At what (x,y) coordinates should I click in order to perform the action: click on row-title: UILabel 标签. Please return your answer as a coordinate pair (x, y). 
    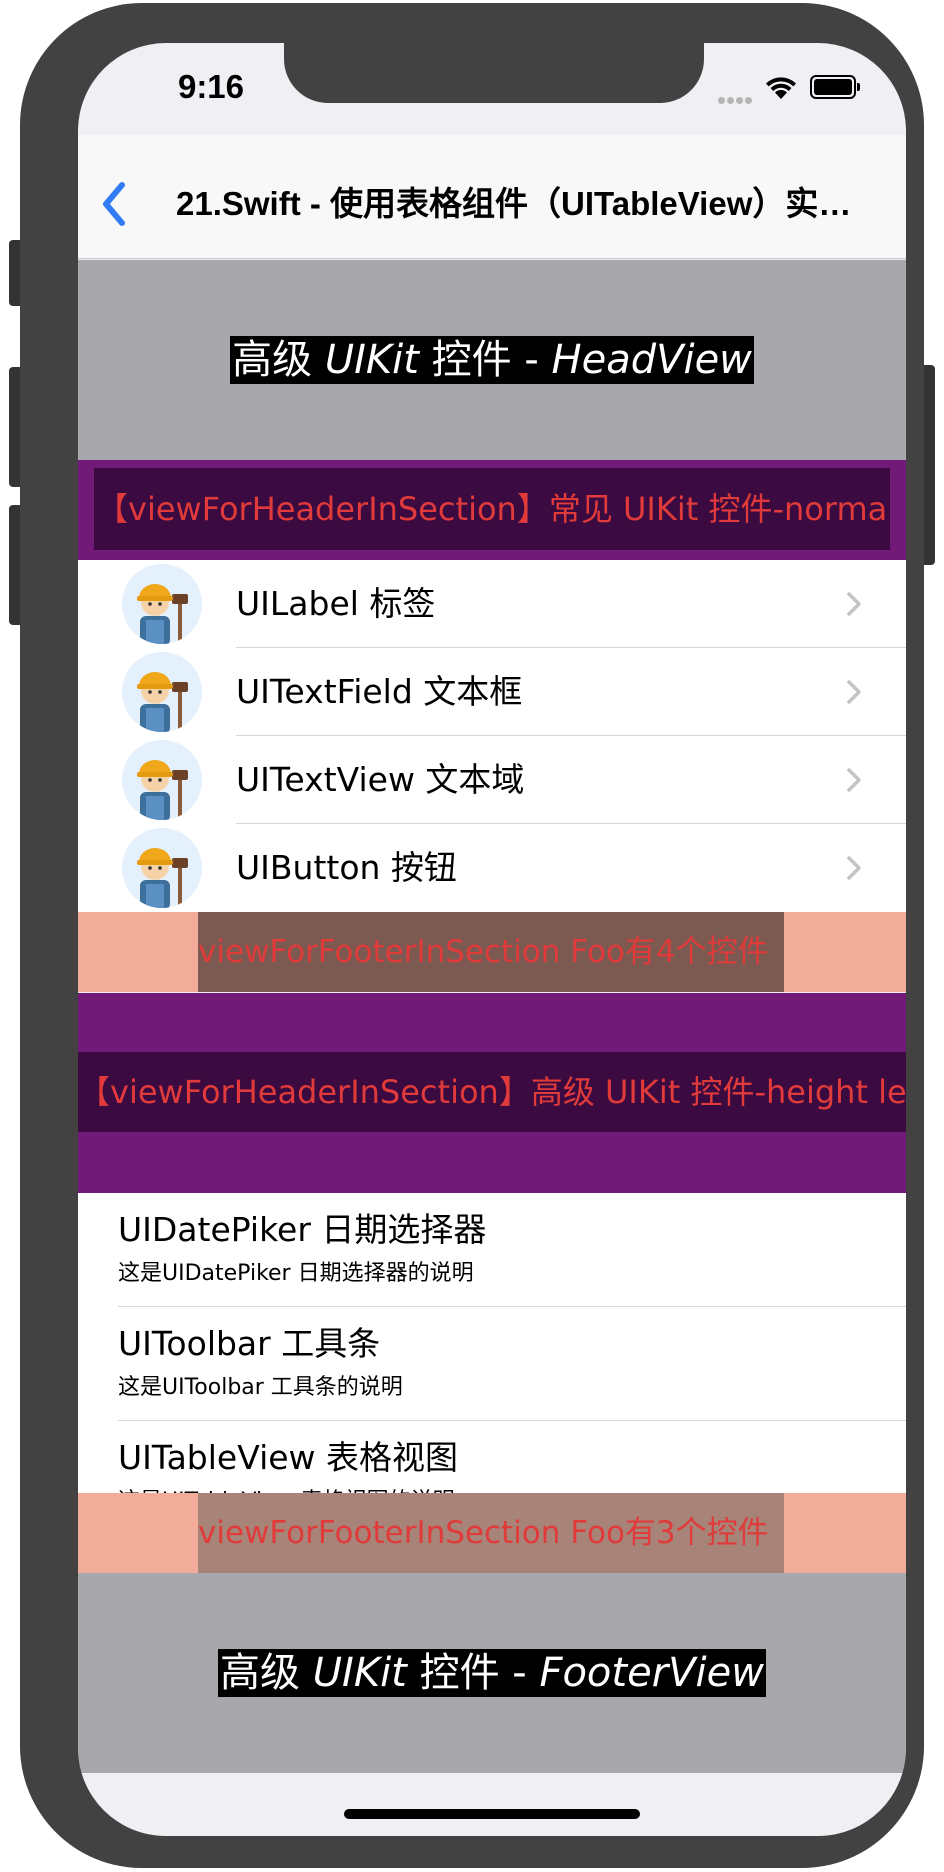
    Looking at the image, I should click on (336, 603).